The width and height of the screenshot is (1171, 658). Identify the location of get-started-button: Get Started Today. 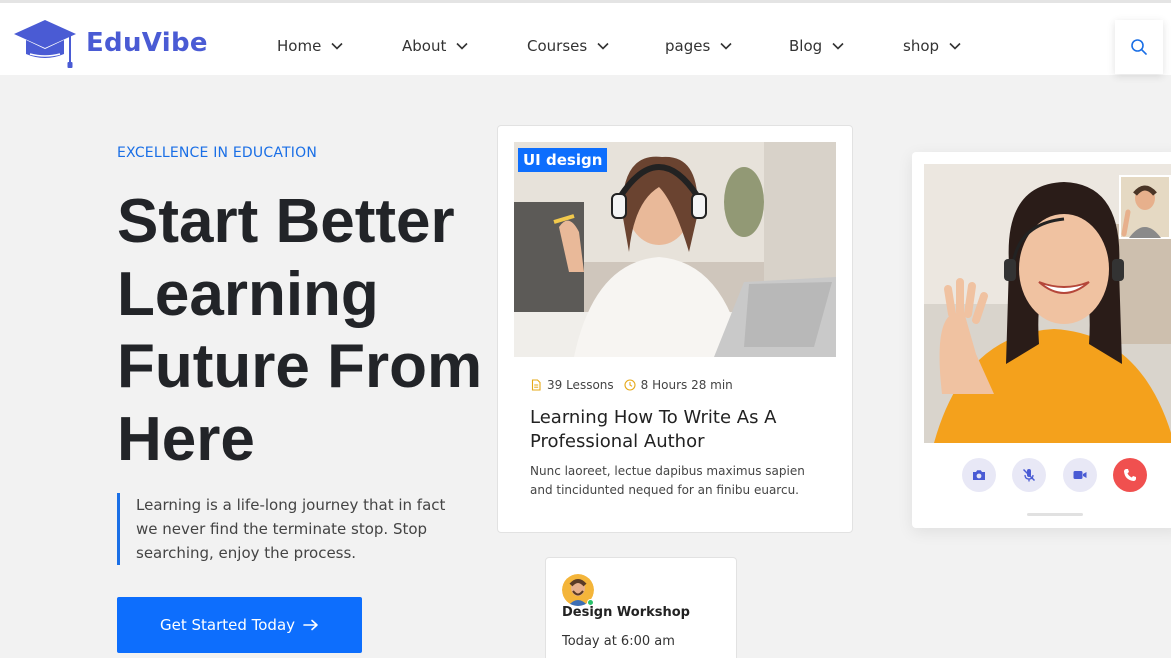
(239, 625).